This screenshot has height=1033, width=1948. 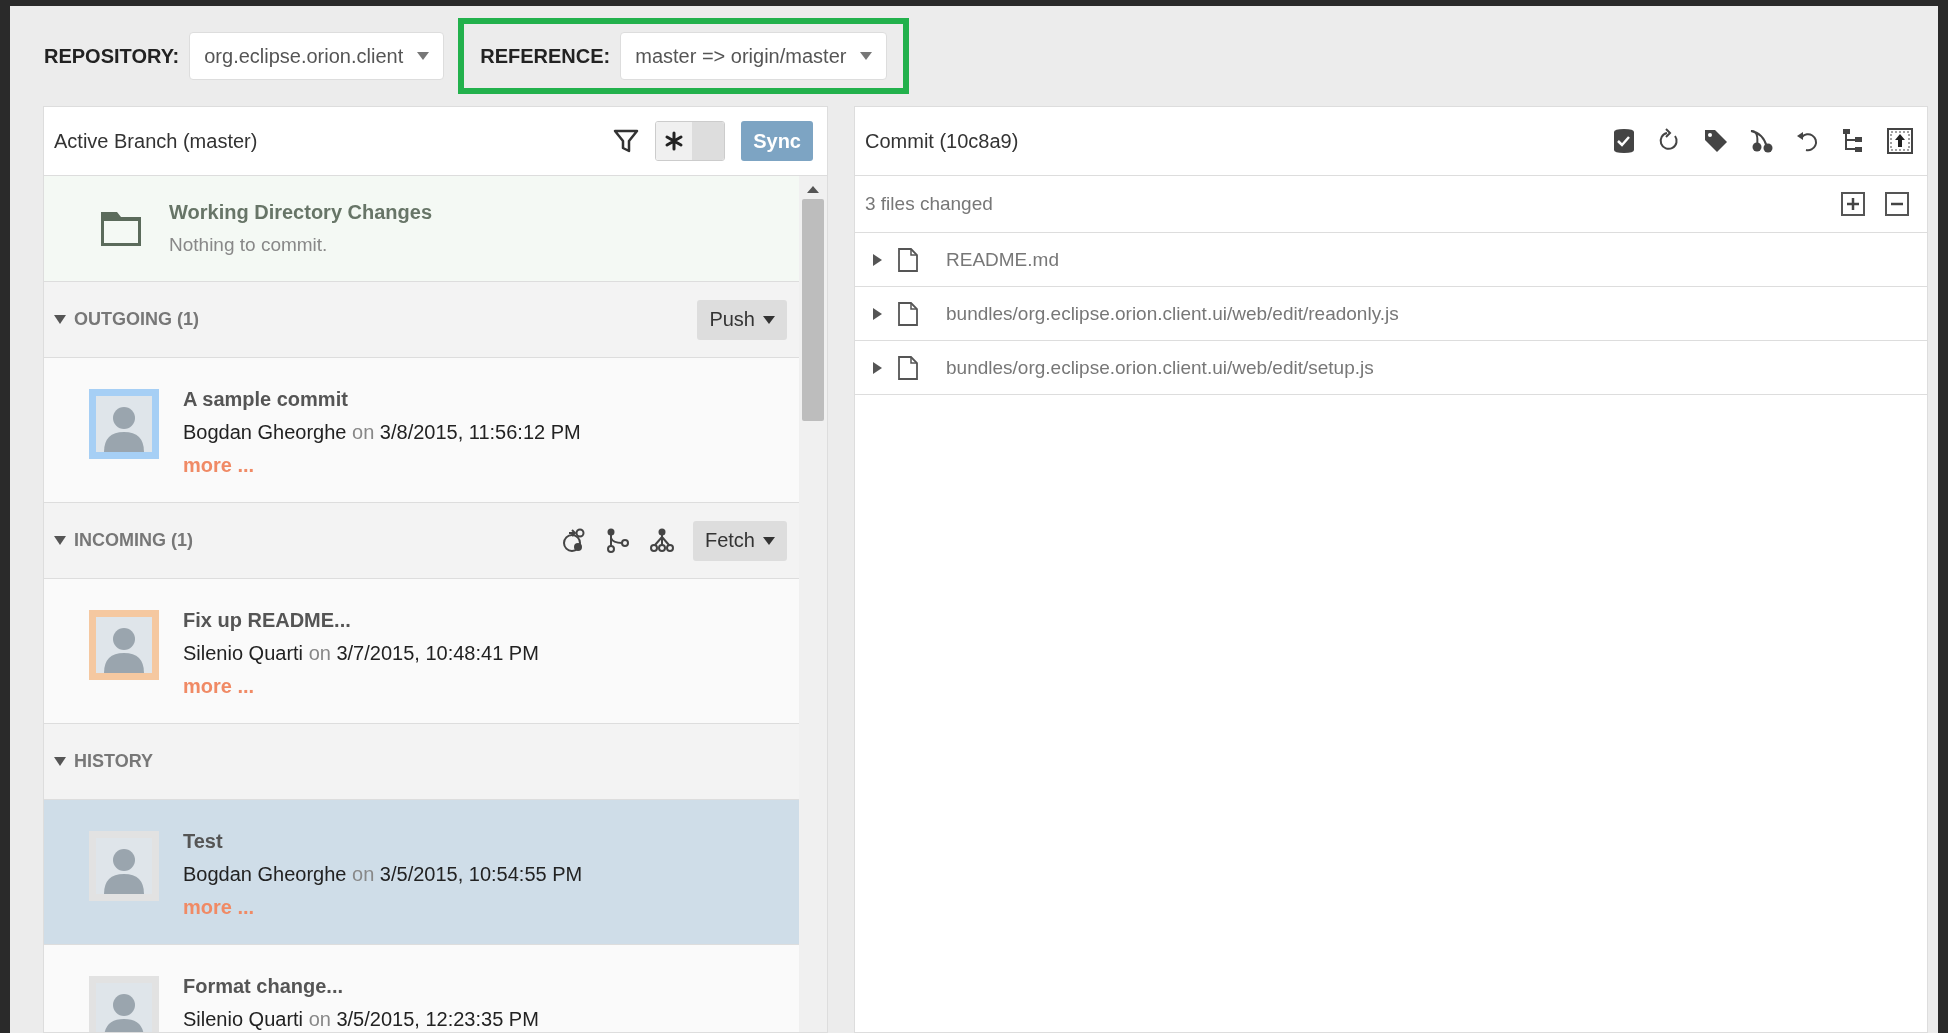 I want to click on commit-author-date: Bogdan Gheorghe on 3/5/2015, 10:54:55 PM, so click(x=383, y=874).